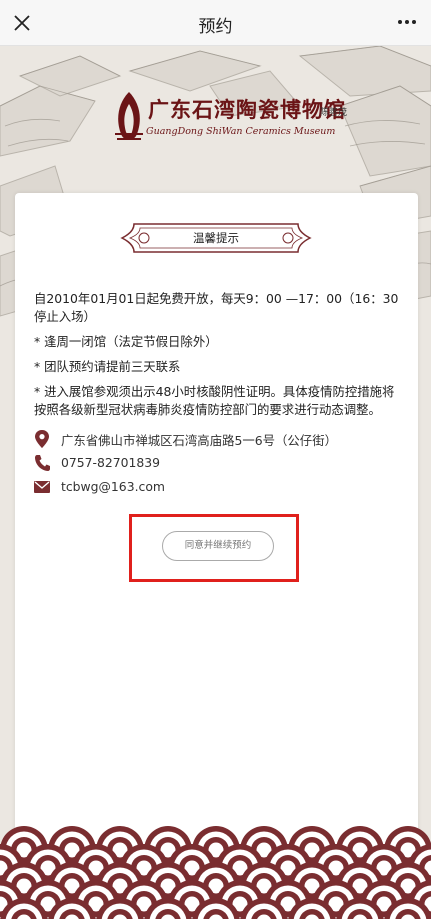 The width and height of the screenshot is (431, 919). Describe the element at coordinates (407, 22) in the screenshot. I see `more-icon` at that location.